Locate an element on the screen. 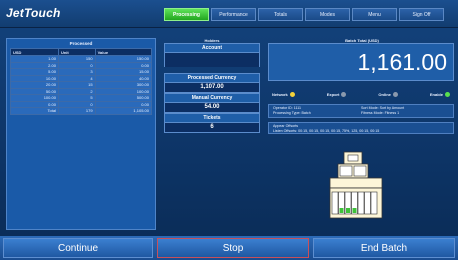 This screenshot has height=260, width=458. status-export: Export is located at coordinates (337, 94).